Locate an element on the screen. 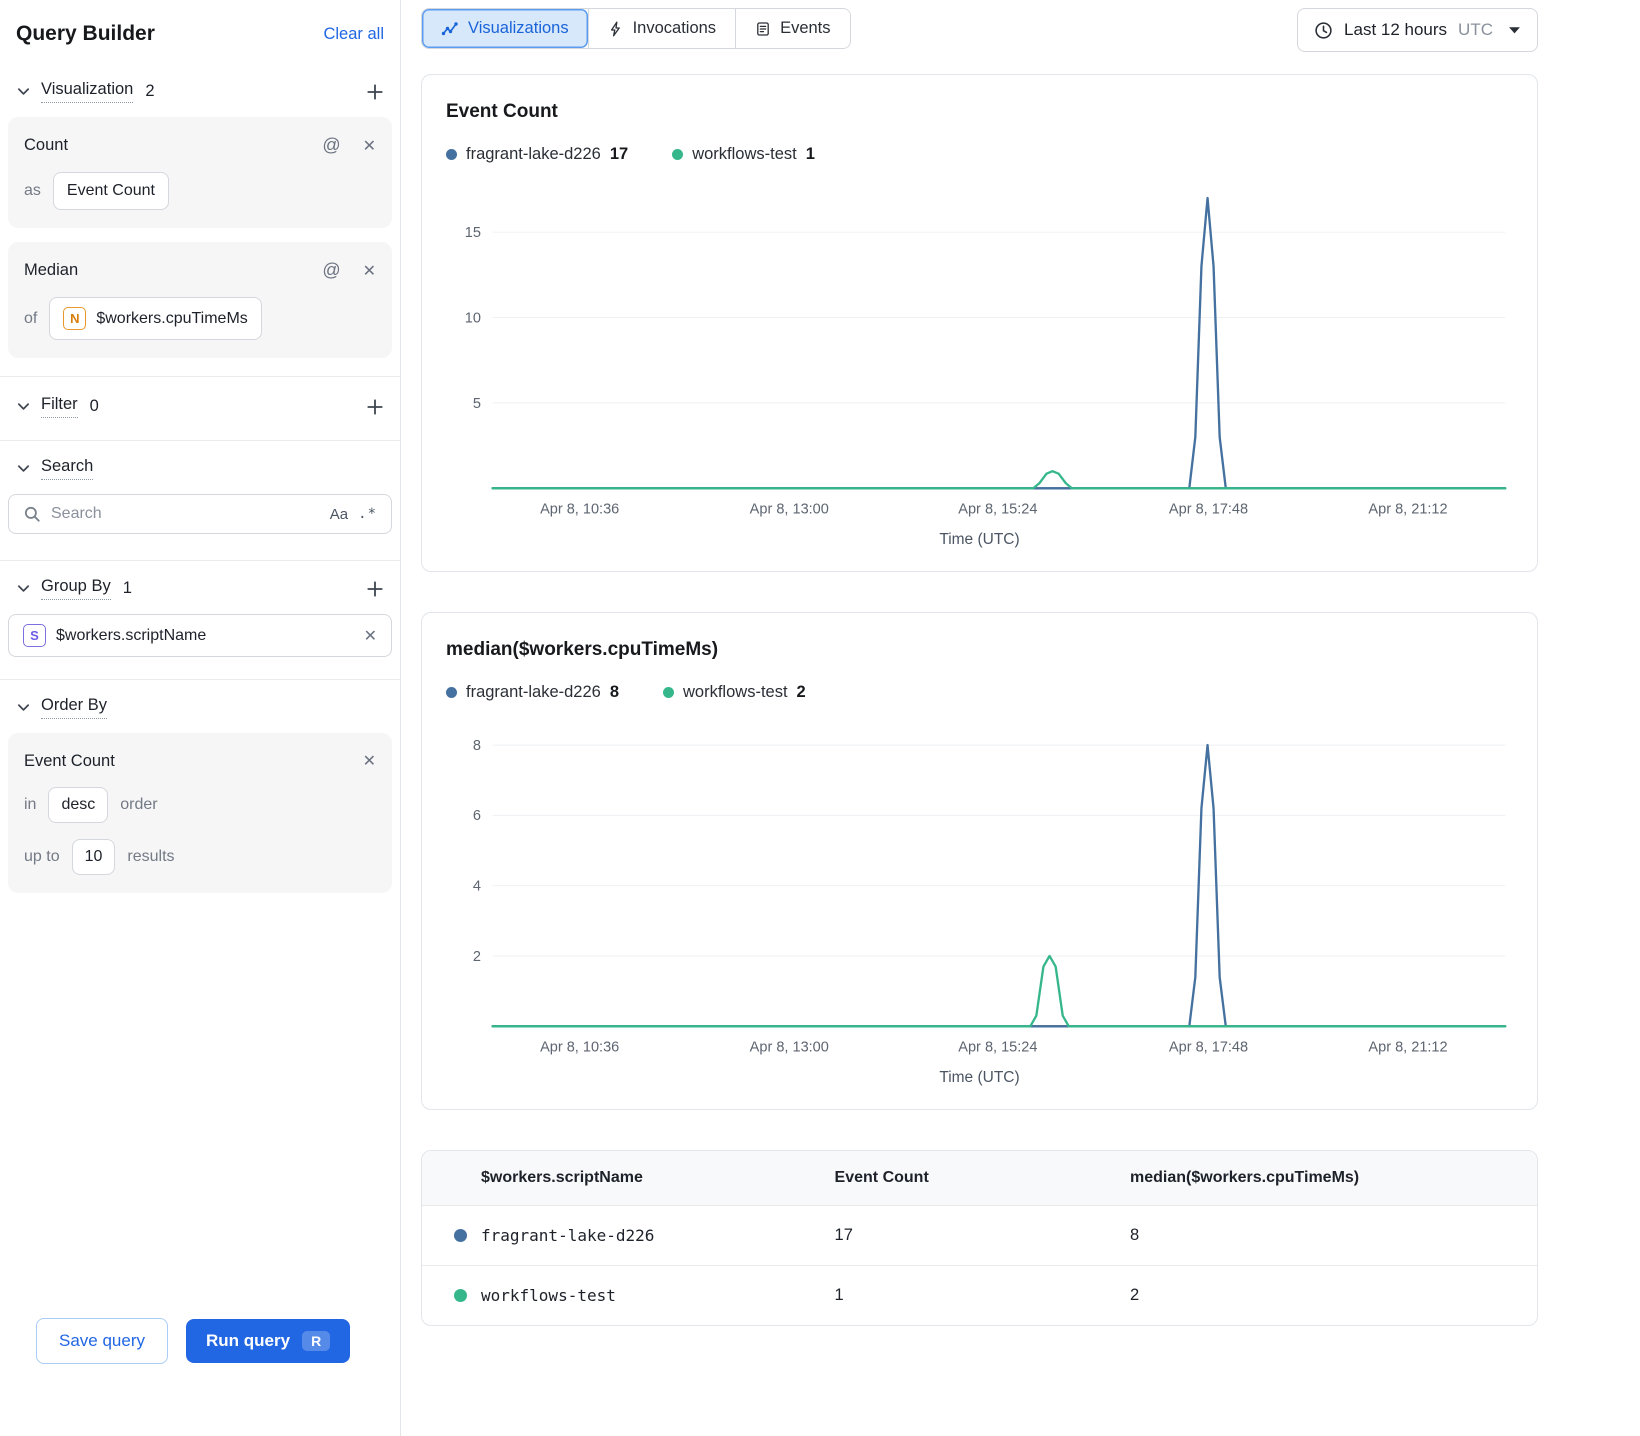  direction-chip: desc is located at coordinates (78, 805).